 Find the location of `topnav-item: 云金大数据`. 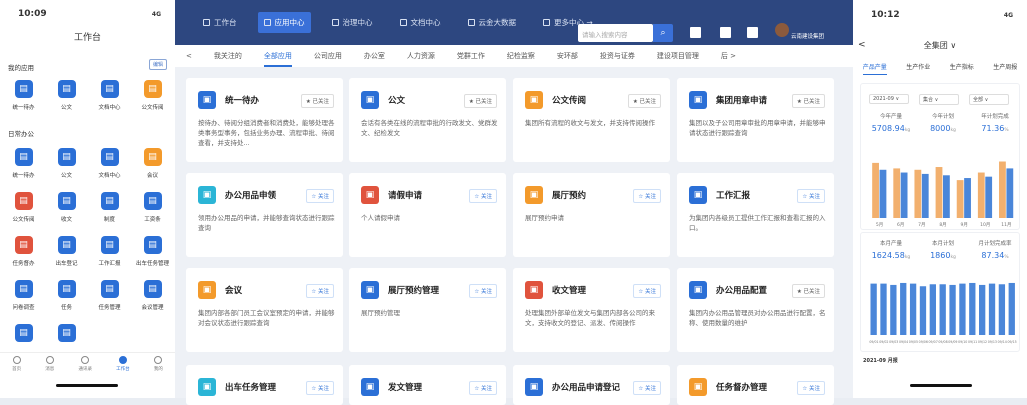

topnav-item: 云金大数据 is located at coordinates (492, 22).